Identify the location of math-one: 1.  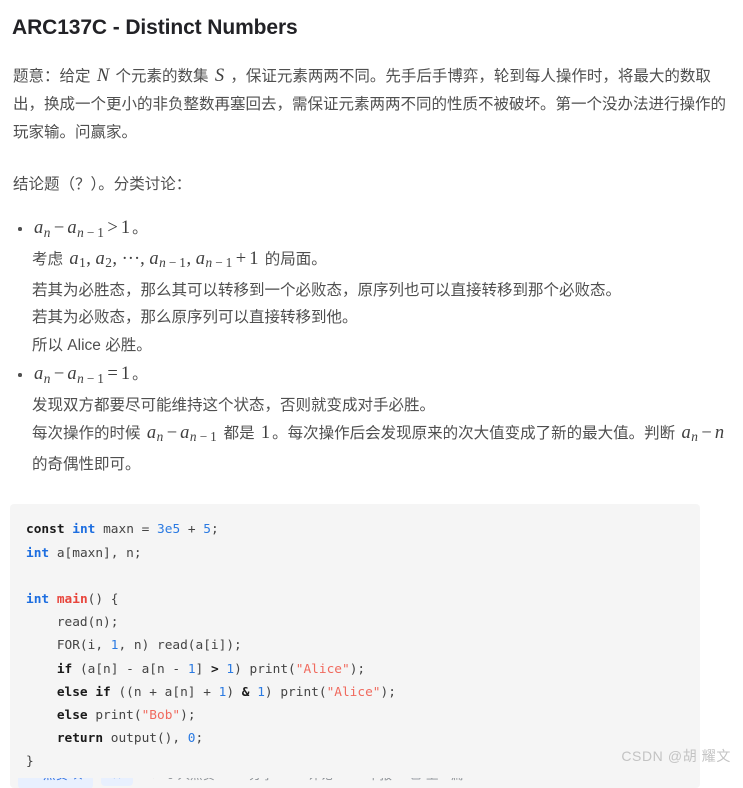
(265, 432).